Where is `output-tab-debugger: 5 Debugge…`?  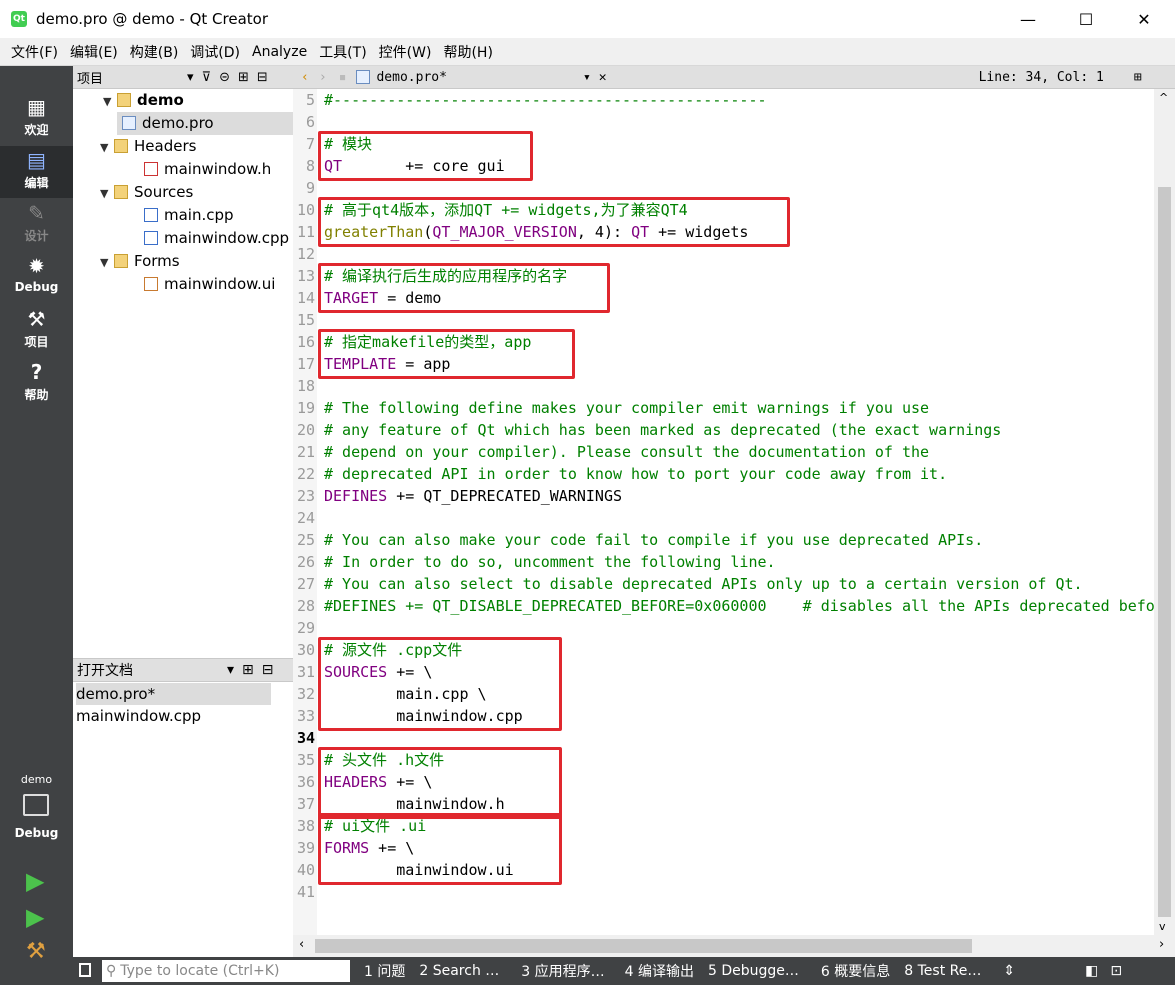 output-tab-debugger: 5 Debugge… is located at coordinates (753, 971).